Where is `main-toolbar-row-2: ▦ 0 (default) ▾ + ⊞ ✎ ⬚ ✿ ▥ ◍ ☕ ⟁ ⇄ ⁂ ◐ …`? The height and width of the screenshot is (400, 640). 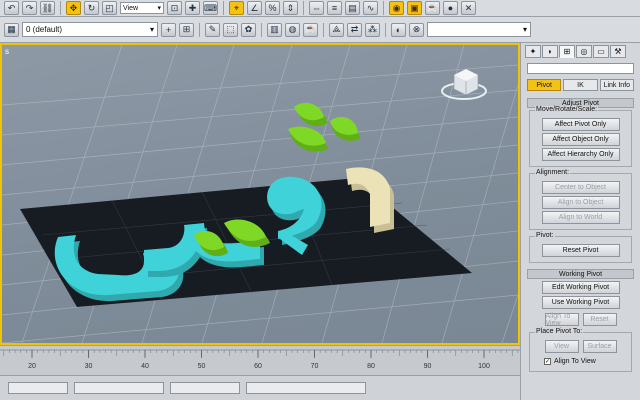 main-toolbar-row-2: ▦ 0 (default) ▾ + ⊞ ✎ ⬚ ✿ ▥ ◍ ☕ ⟁ ⇄ ⁂ ◐ … is located at coordinates (320, 30).